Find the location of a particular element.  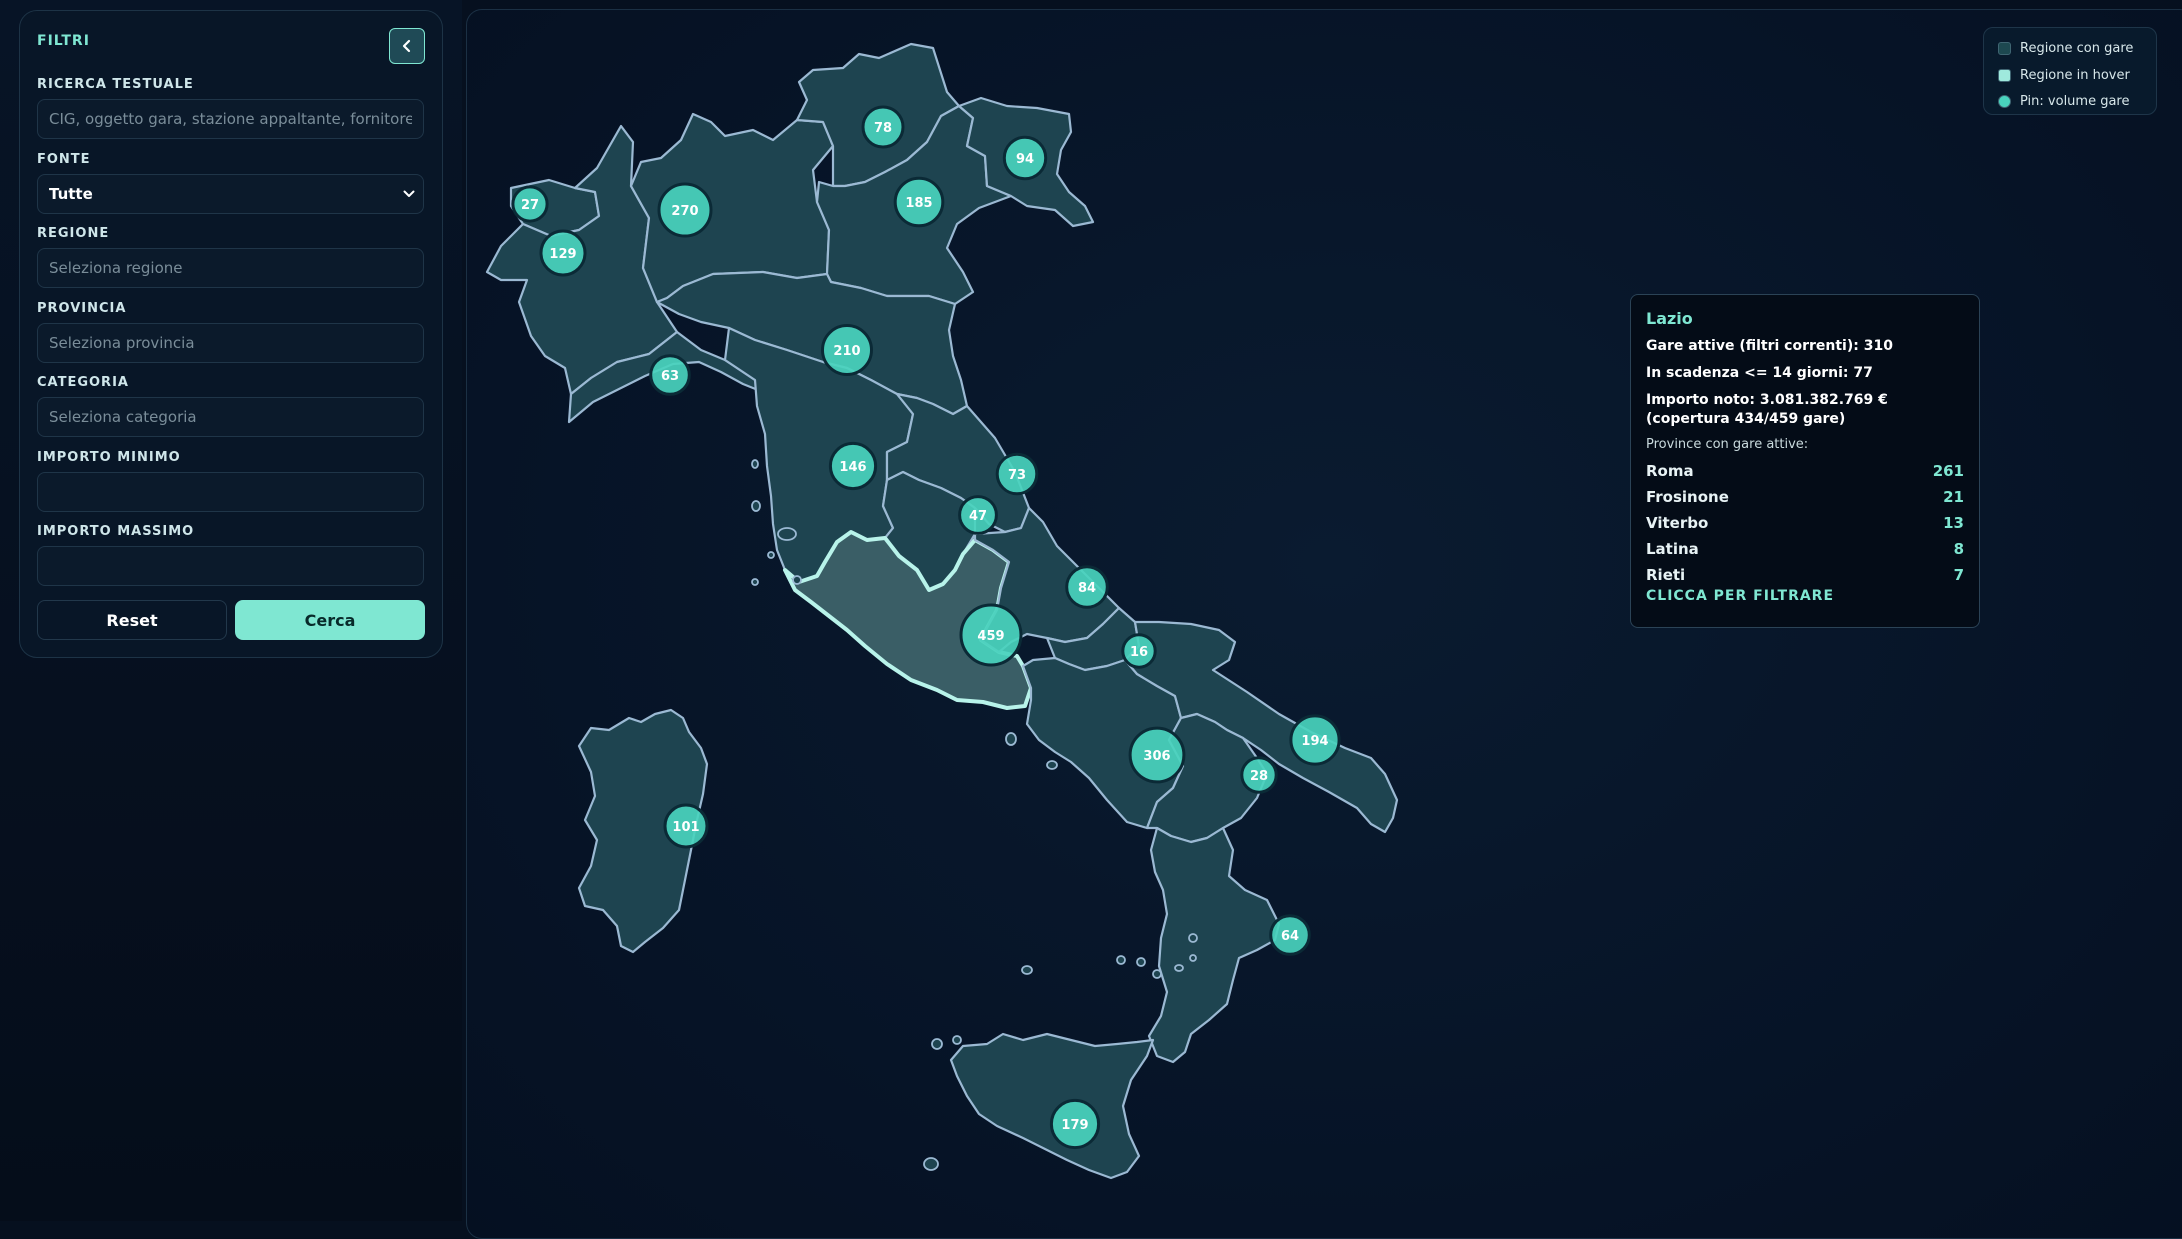

pin-value: 185 is located at coordinates (918, 203).